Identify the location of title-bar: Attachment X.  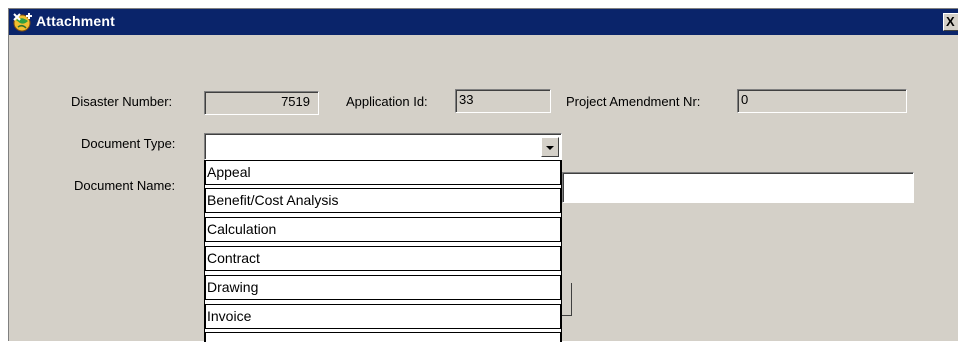
(483, 22).